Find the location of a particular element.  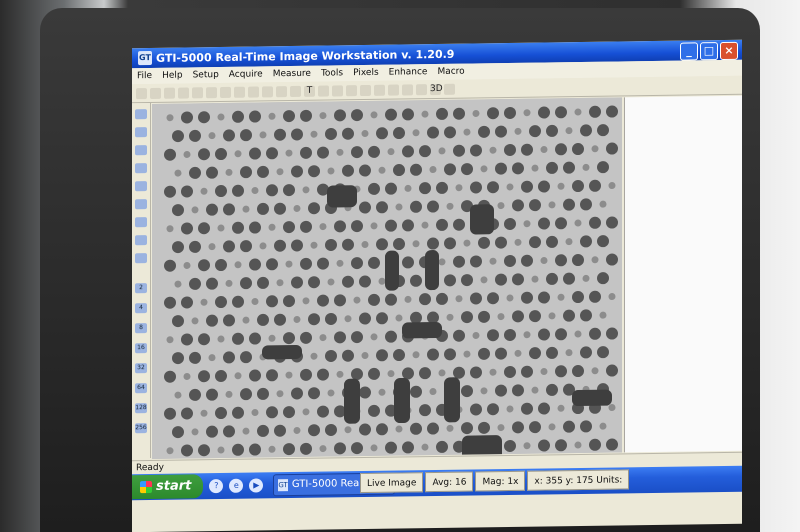

wand-icon is located at coordinates (211, 92).